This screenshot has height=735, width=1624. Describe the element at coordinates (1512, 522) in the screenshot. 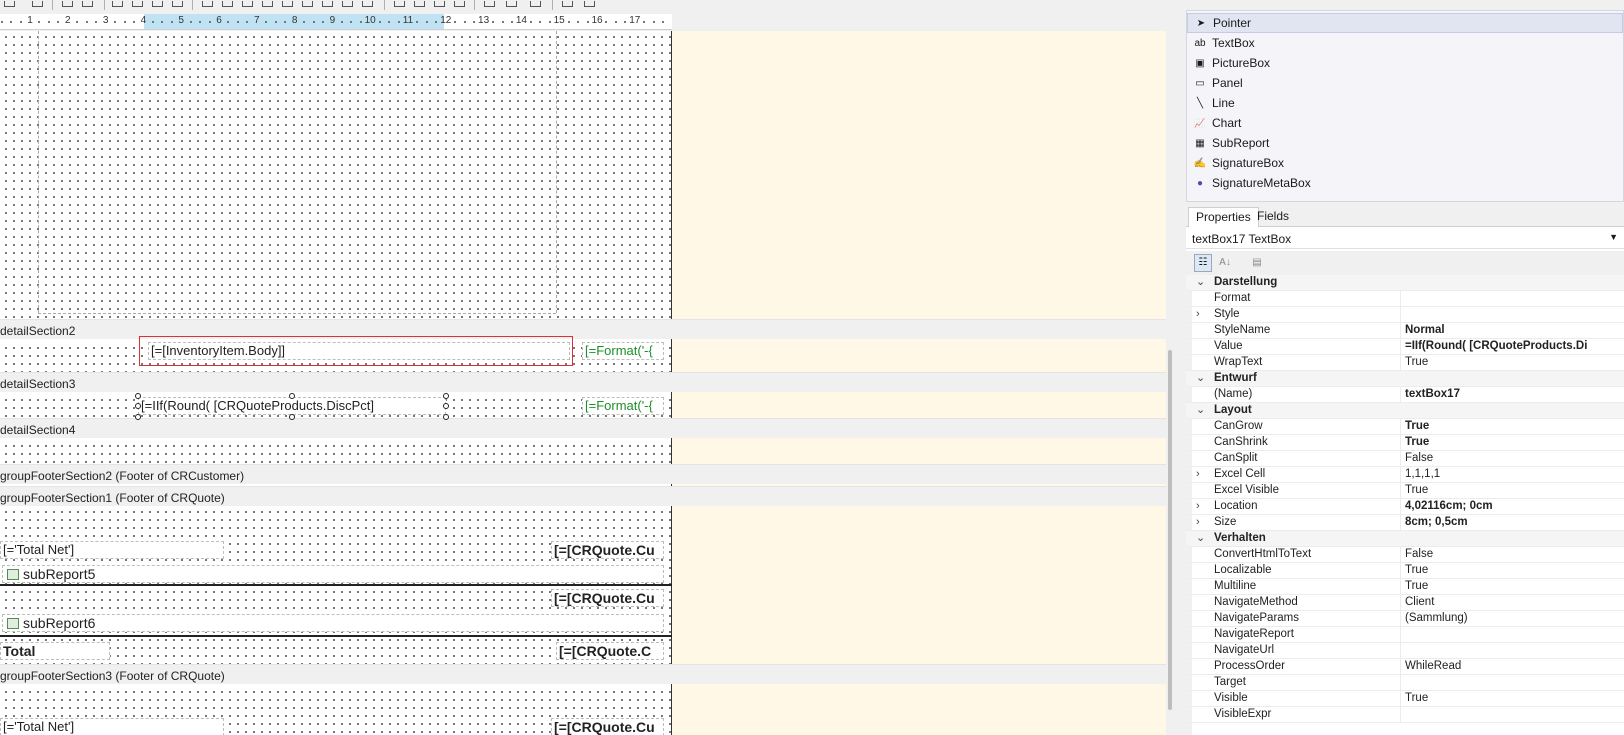

I see `property-value: 8cm; 0,5cm` at that location.